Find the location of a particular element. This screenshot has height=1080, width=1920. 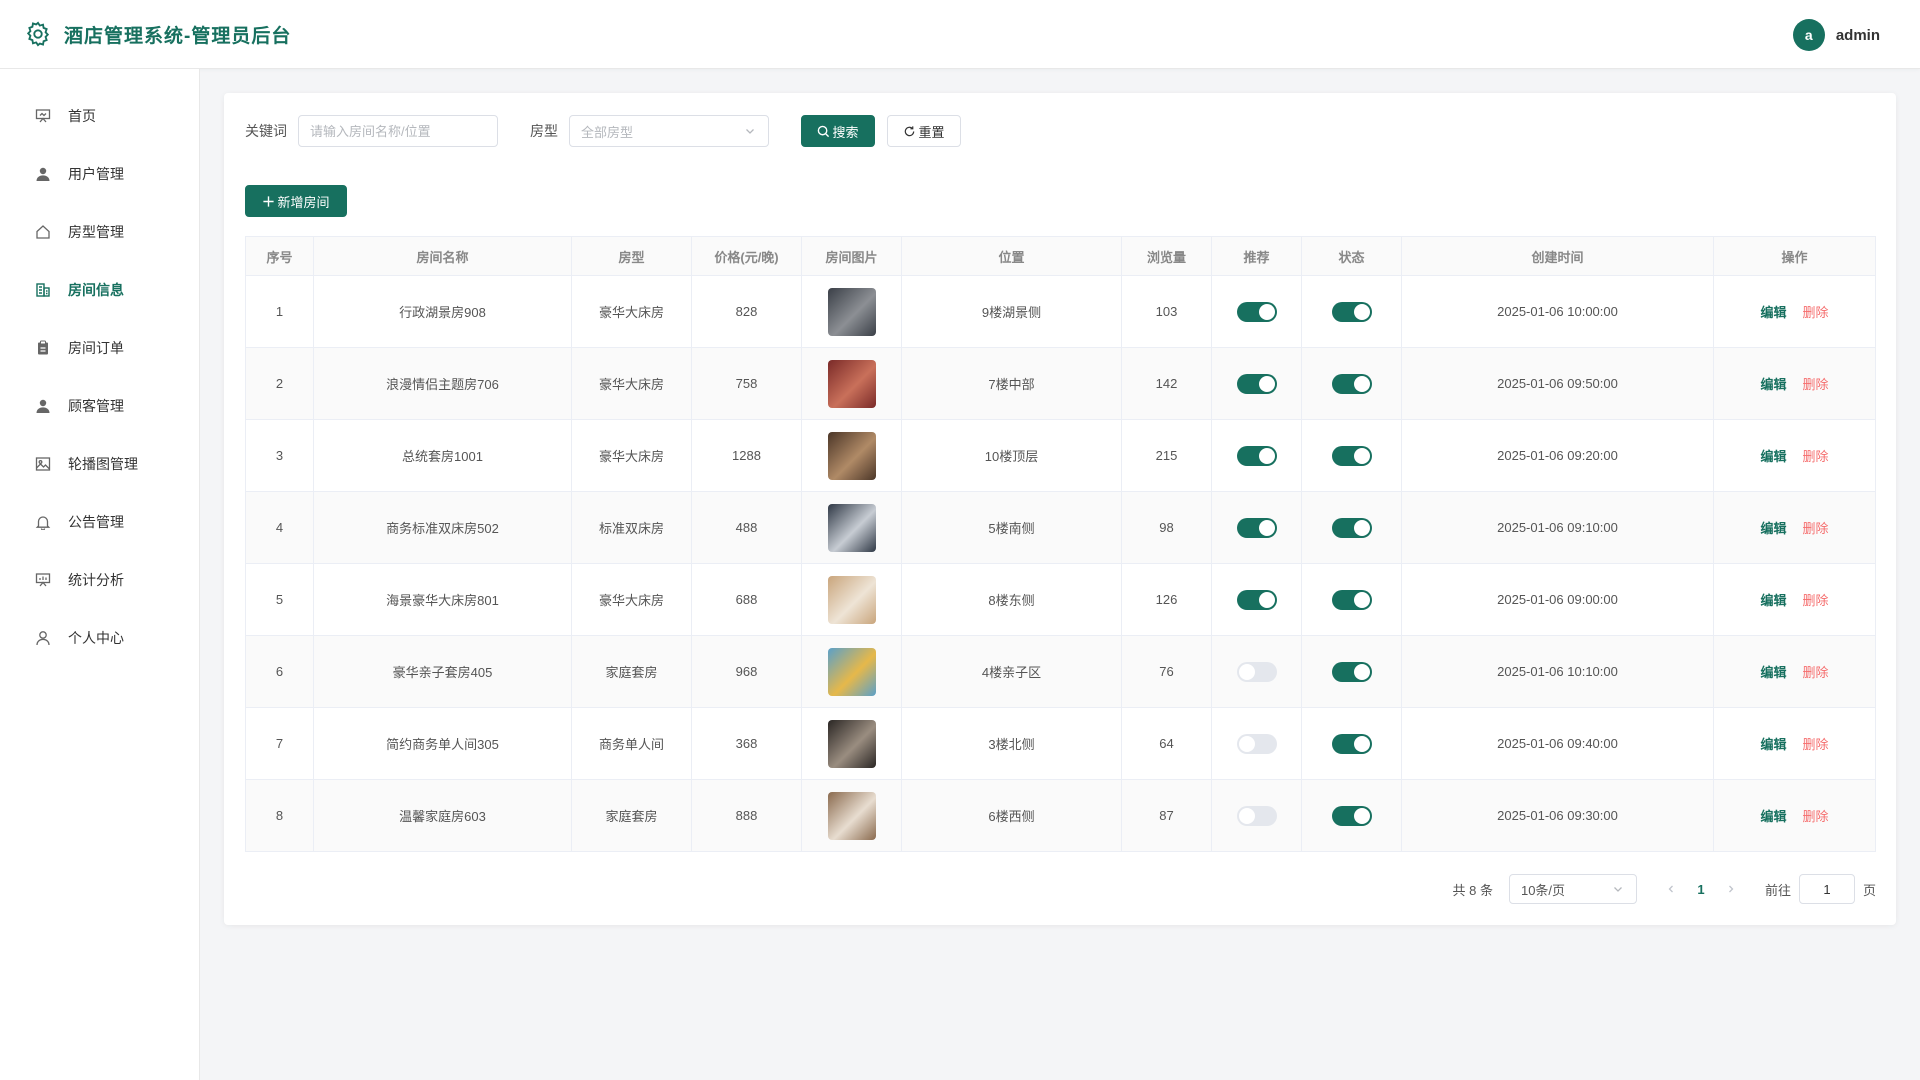

next-page-button is located at coordinates (1731, 889).